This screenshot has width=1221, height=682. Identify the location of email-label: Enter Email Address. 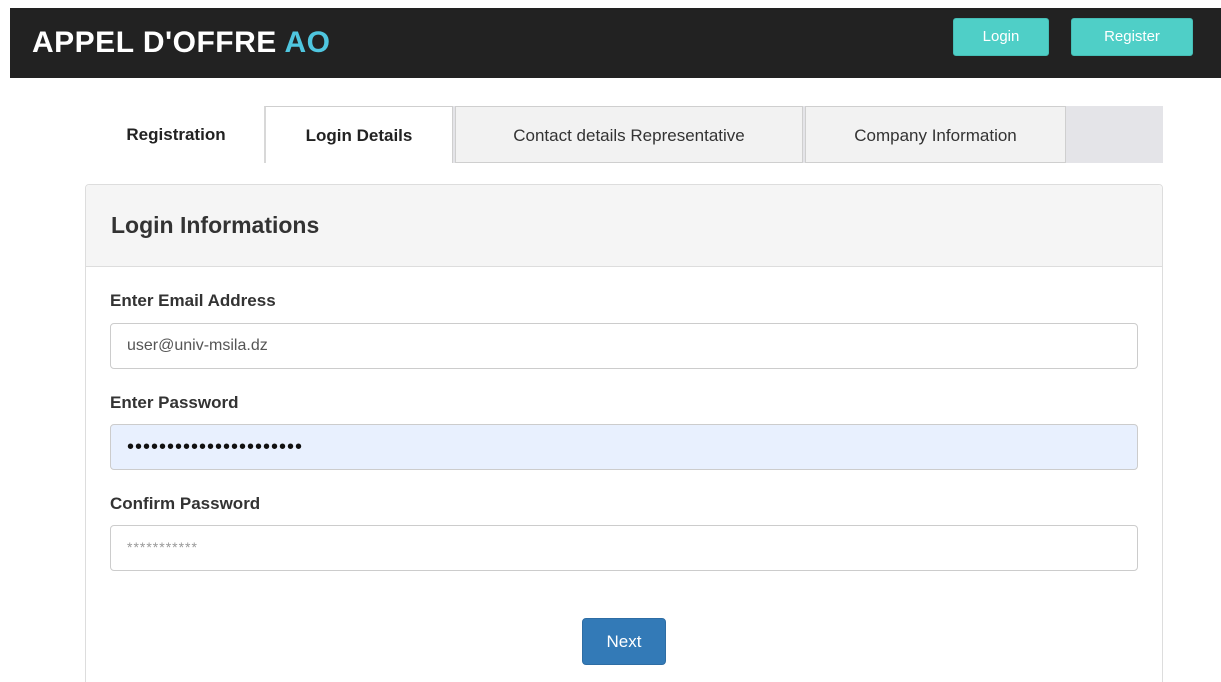
(193, 300).